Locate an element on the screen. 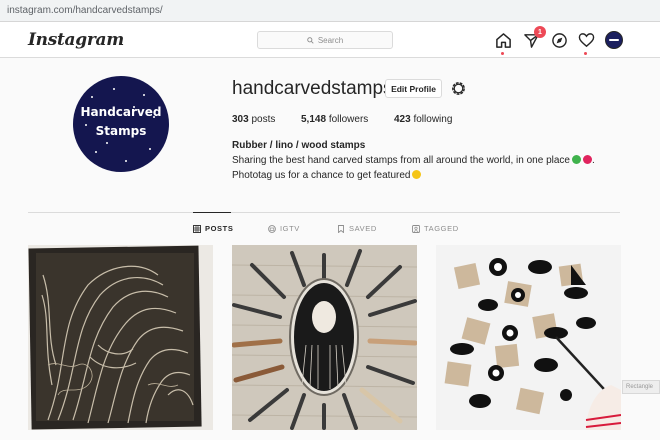 The width and height of the screenshot is (660, 440). posts-count-stat: 303 posts is located at coordinates (253, 119).